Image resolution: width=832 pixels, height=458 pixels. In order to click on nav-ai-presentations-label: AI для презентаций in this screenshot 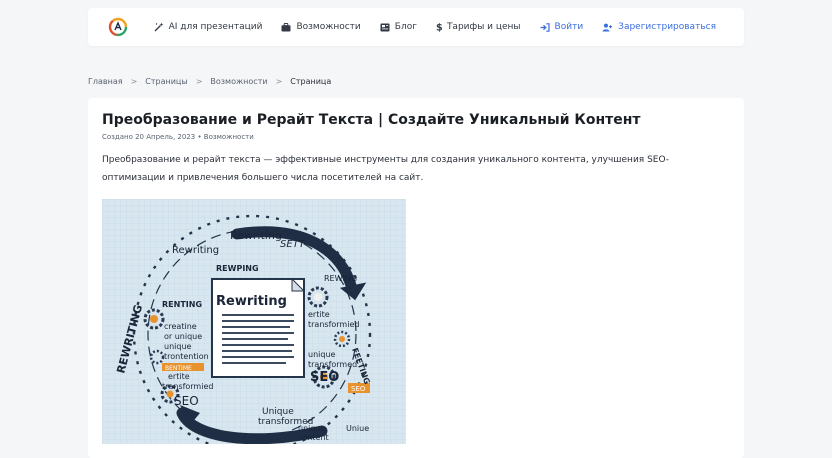, I will do `click(215, 27)`.